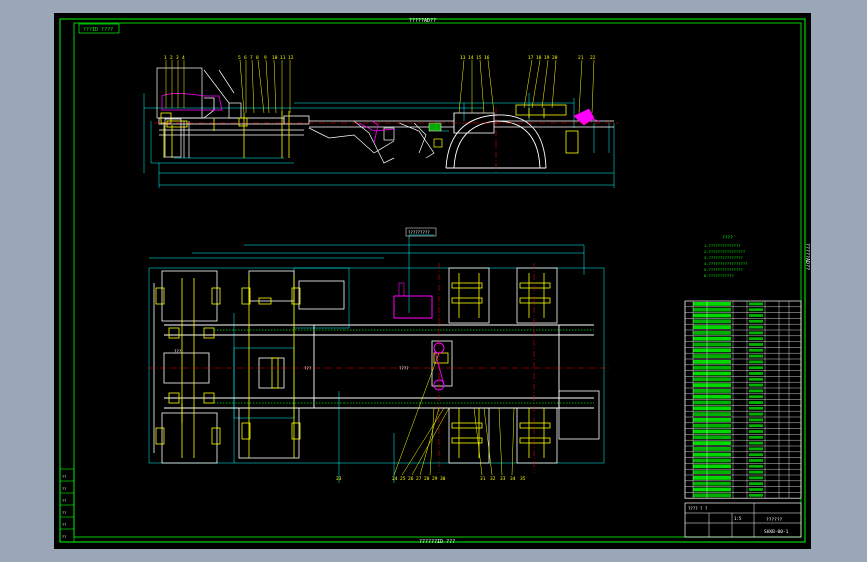  I want to click on balloon-26: 26, so click(411, 479).